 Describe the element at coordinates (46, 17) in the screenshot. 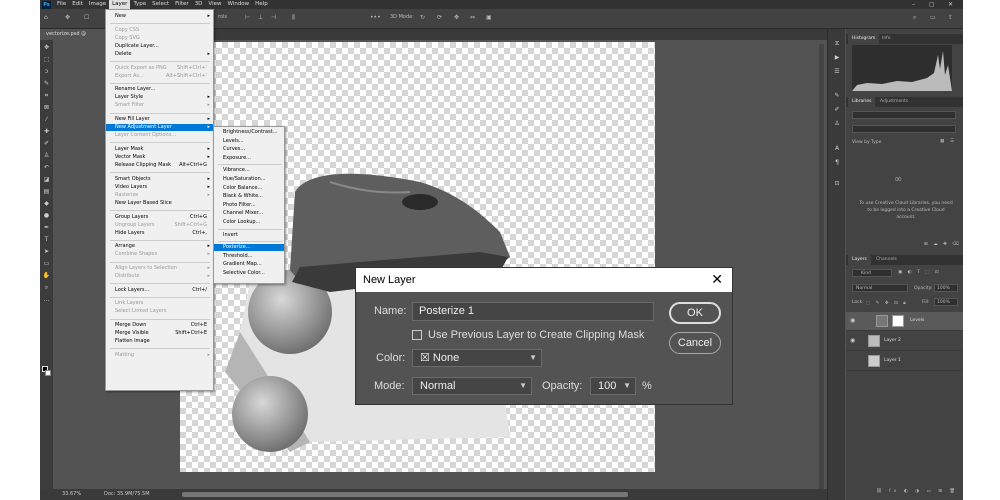

I see `home-icon: ⌂` at that location.